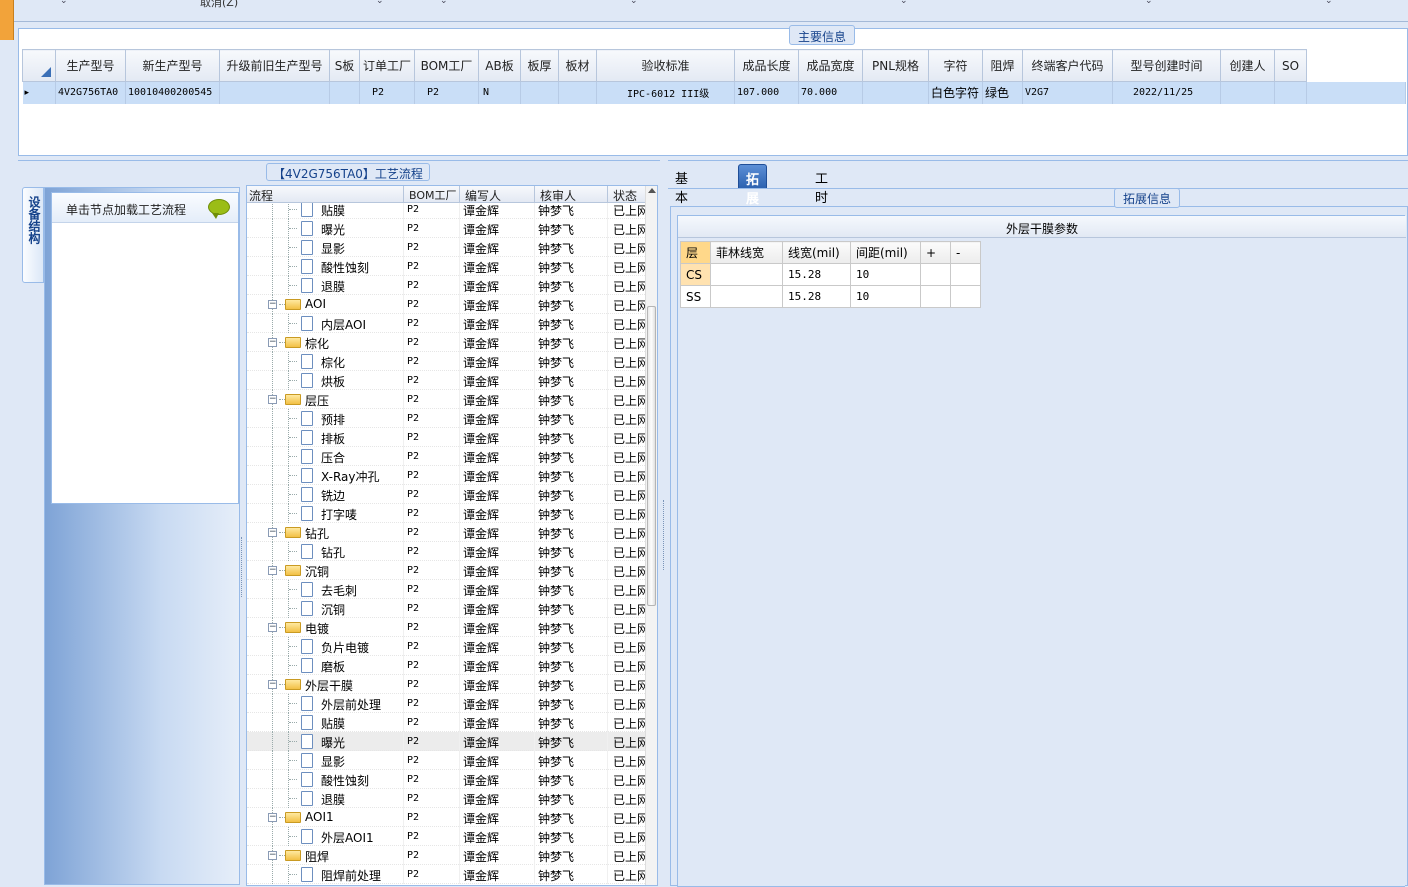 This screenshot has width=1408, height=887. What do you see at coordinates (895, 92) in the screenshot?
I see `cell-pnl` at bounding box center [895, 92].